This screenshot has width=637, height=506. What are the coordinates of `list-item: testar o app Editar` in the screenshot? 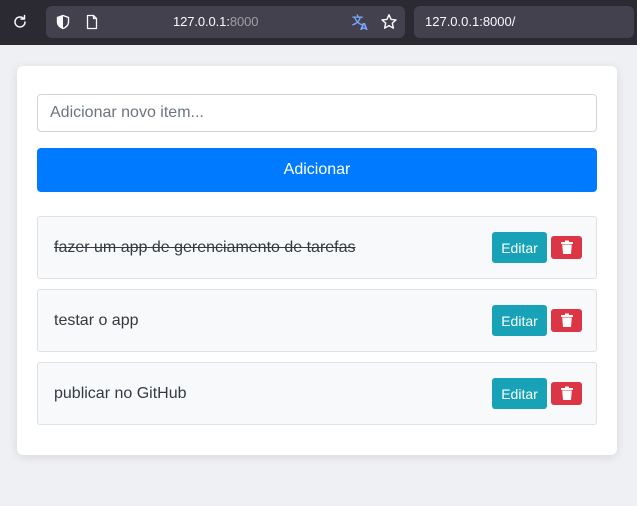 It's located at (317, 320).